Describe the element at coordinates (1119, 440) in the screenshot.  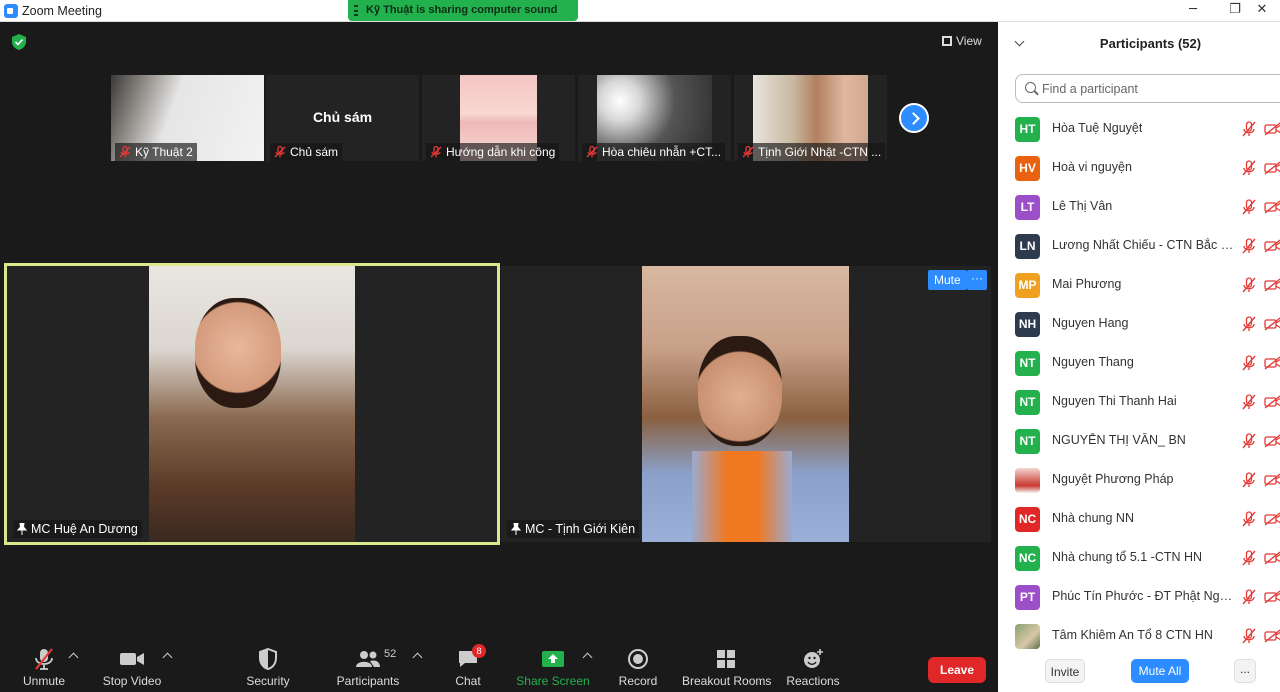
I see `participant-name: NGUYỄN THỊ VÂN_ BN` at that location.